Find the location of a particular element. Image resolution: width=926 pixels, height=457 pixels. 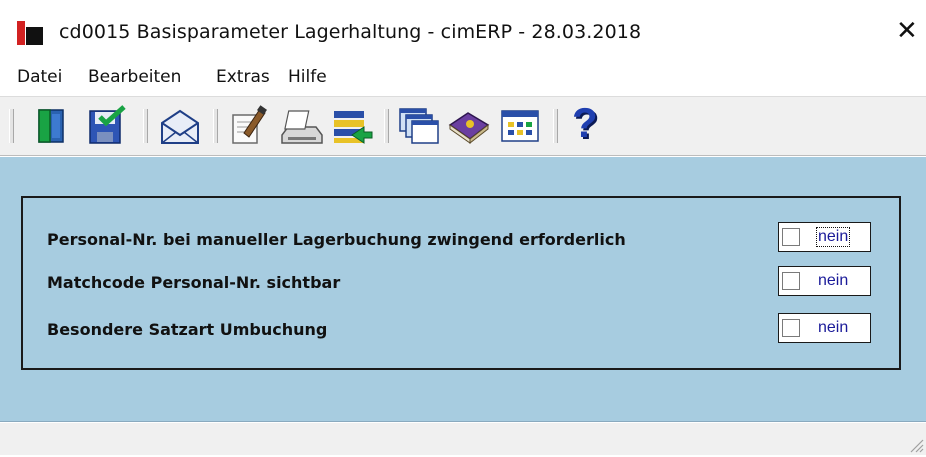

param-control-matchcode-visible: nein is located at coordinates (824, 281).